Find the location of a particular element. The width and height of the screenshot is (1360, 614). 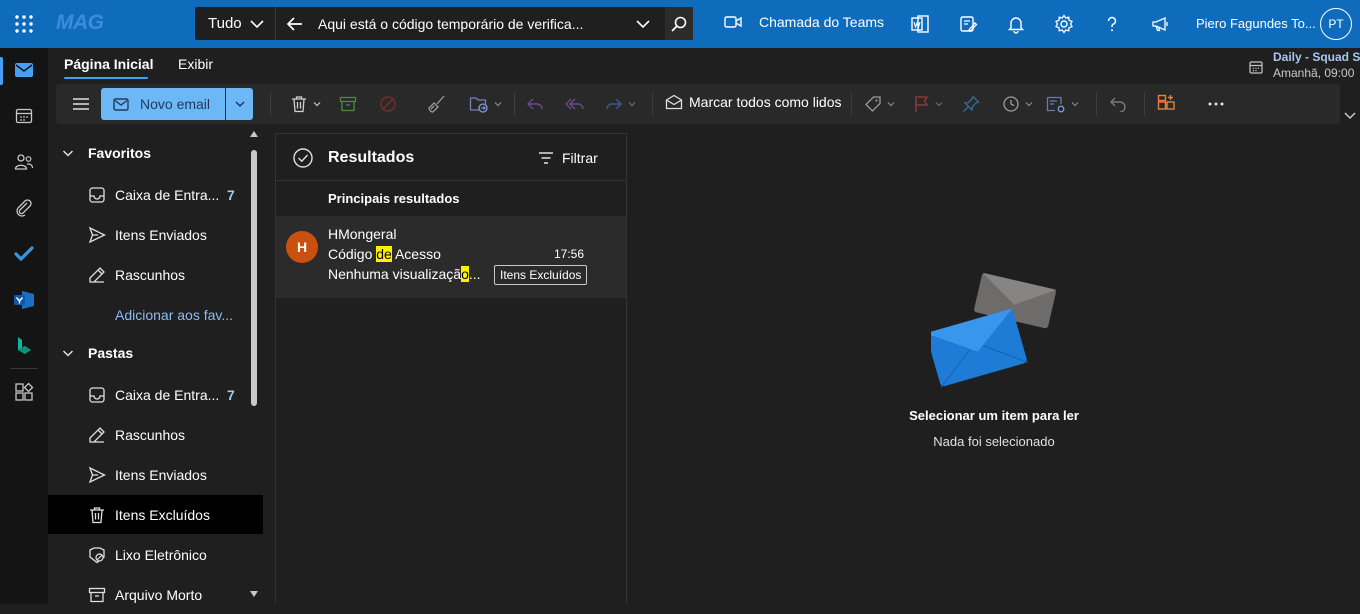

tag-icon is located at coordinates (873, 104).